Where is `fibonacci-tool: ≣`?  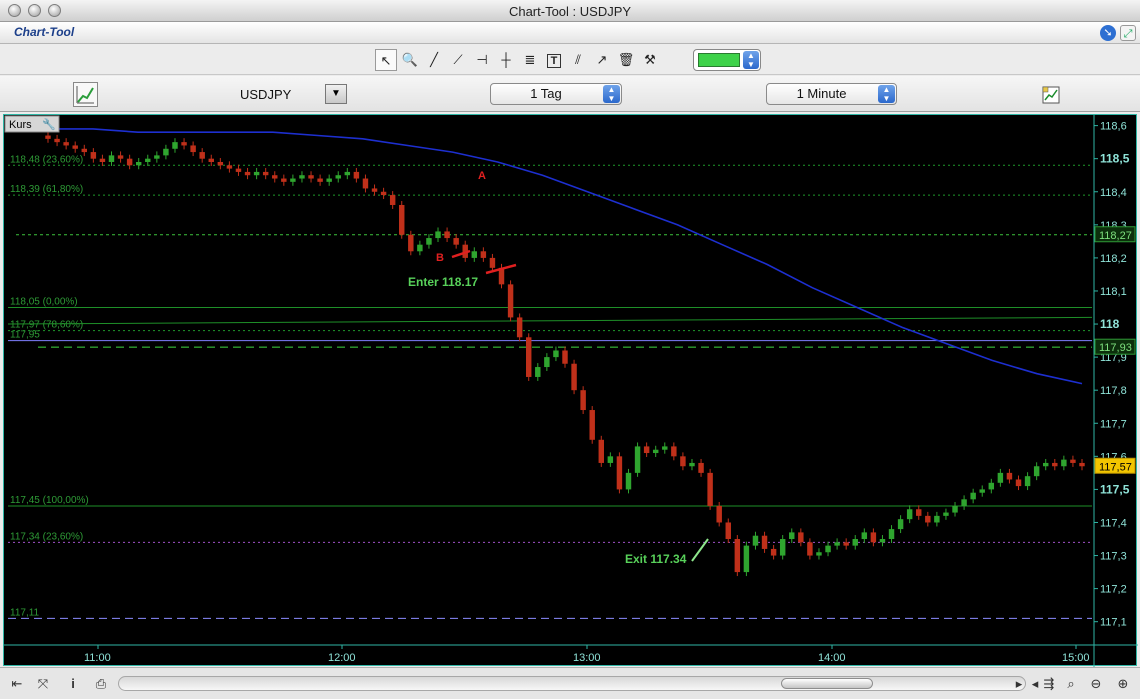
fibonacci-tool: ≣ is located at coordinates (530, 60).